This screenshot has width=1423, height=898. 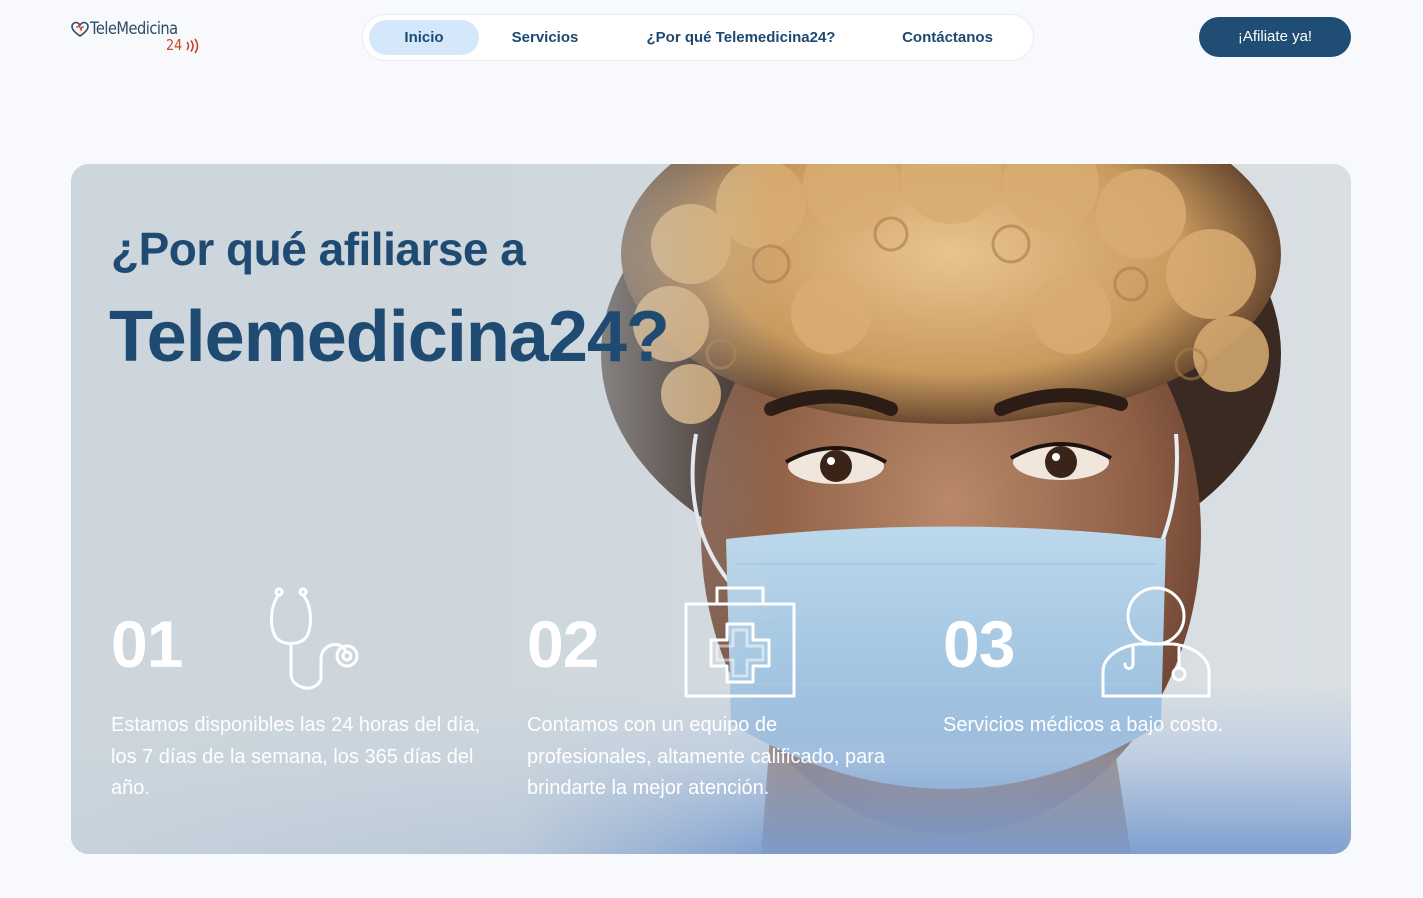 I want to click on doctor-icon, so click(x=1156, y=642).